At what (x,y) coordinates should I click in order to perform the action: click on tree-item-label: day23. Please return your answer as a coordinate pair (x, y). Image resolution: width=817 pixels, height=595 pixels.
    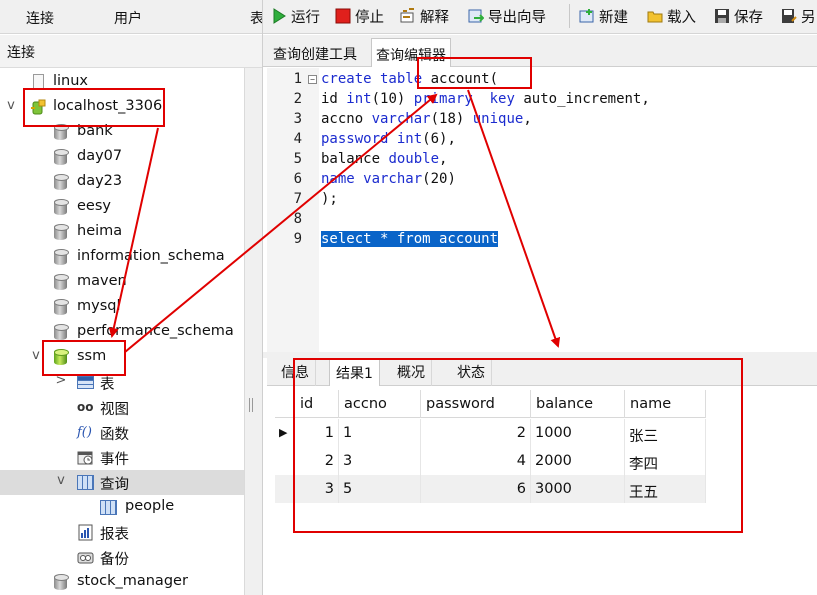
    Looking at the image, I should click on (100, 181).